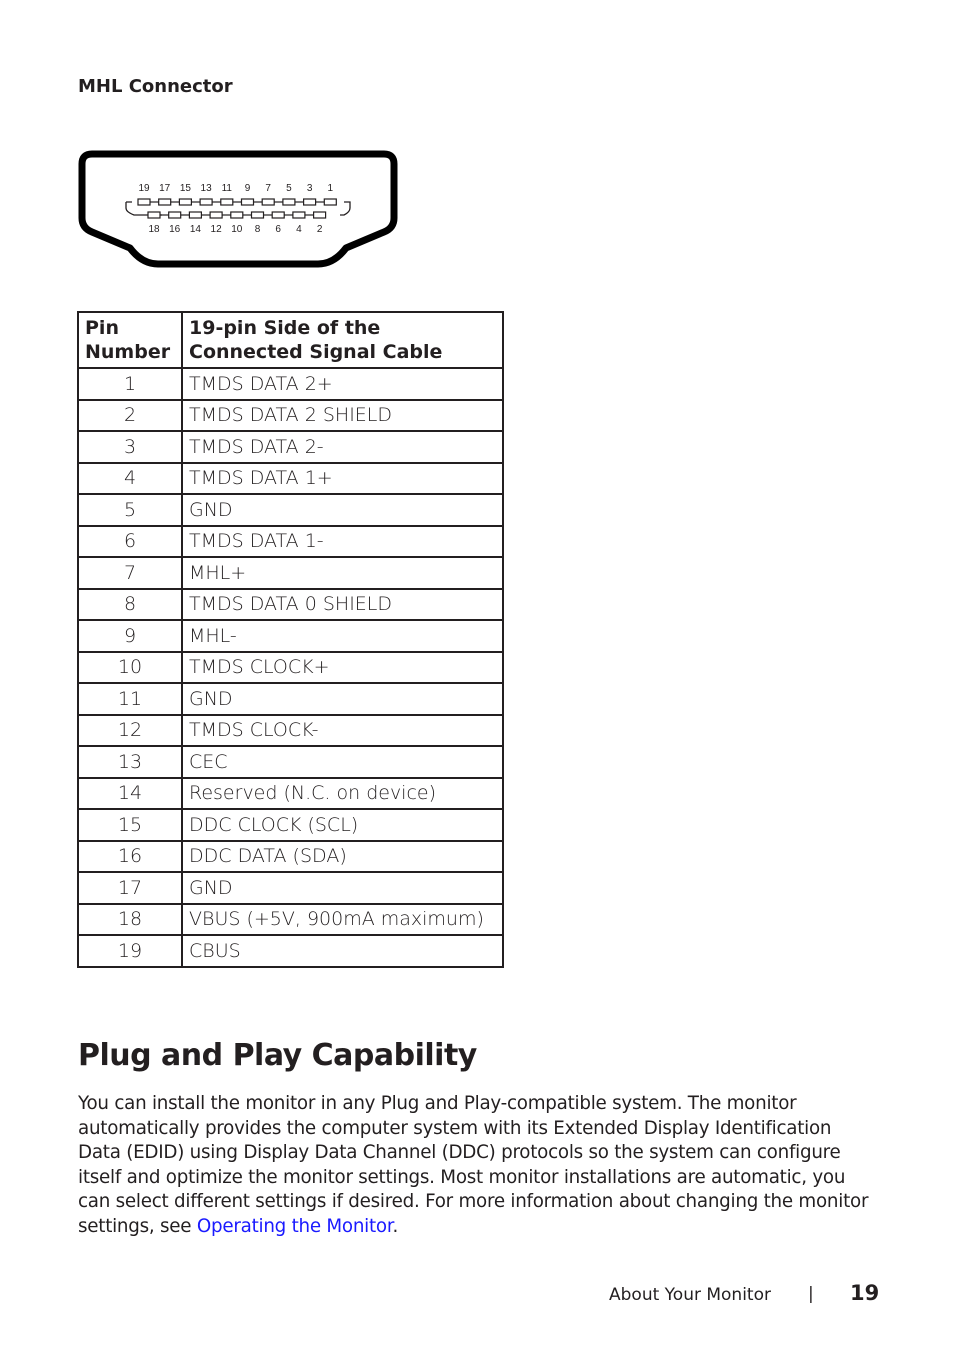  What do you see at coordinates (130, 888) in the screenshot?
I see `pin-number-cell: 17` at bounding box center [130, 888].